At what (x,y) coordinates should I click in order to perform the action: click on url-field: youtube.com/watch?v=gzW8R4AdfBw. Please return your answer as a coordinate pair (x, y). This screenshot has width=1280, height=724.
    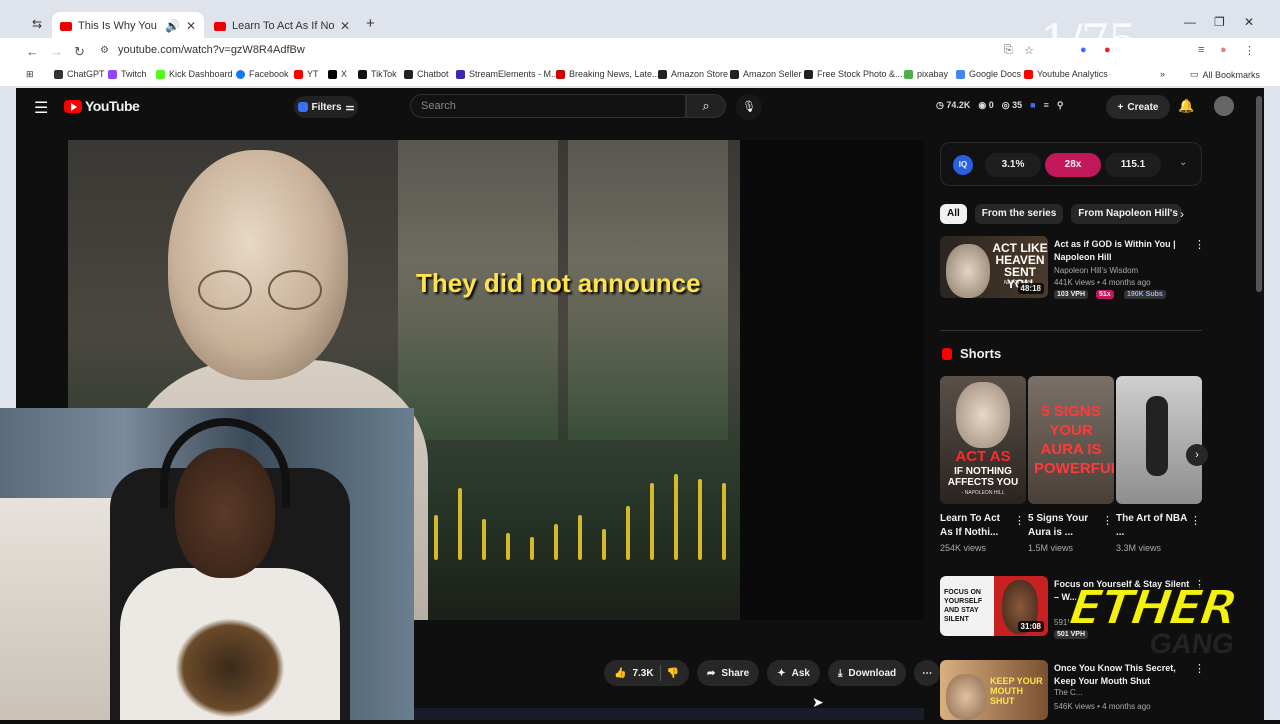
    Looking at the image, I should click on (211, 50).